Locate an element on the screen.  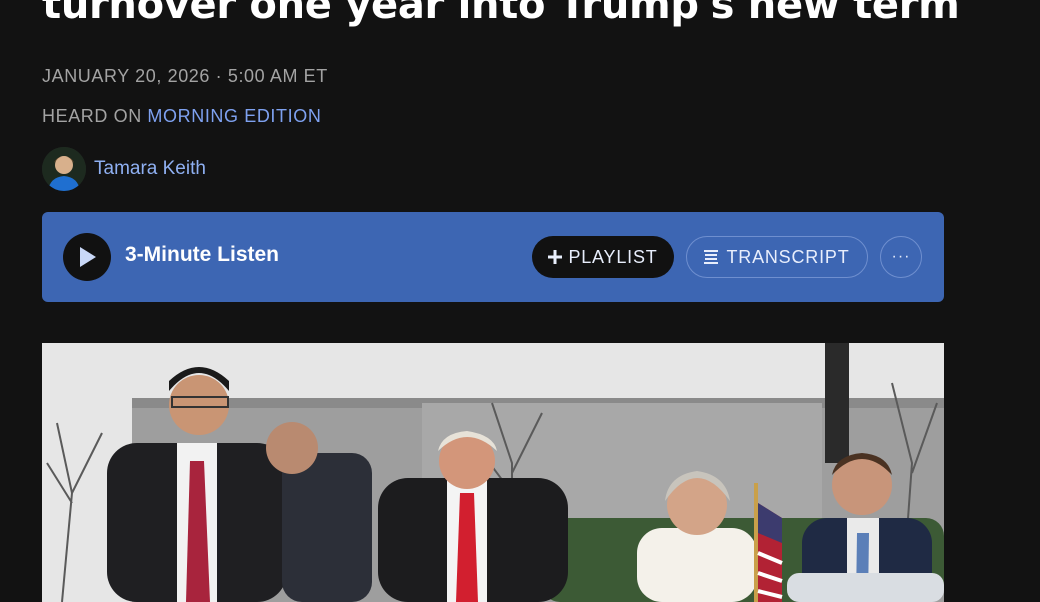
transcript-label: TRANSCRIPT is located at coordinates (788, 256).